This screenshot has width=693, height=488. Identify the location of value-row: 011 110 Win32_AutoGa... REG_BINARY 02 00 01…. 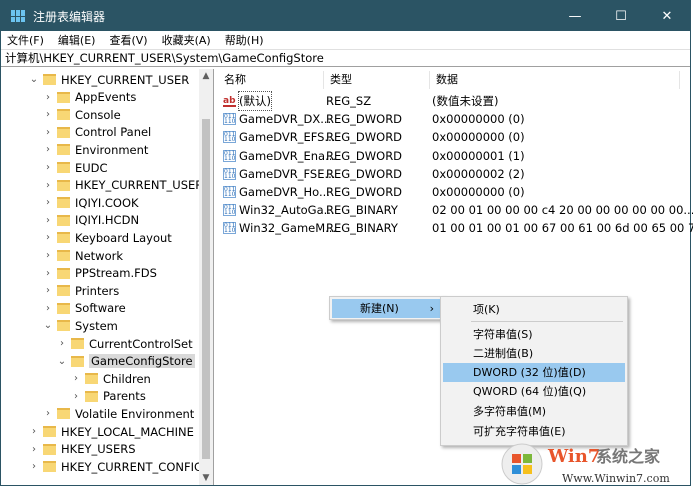
(458, 210).